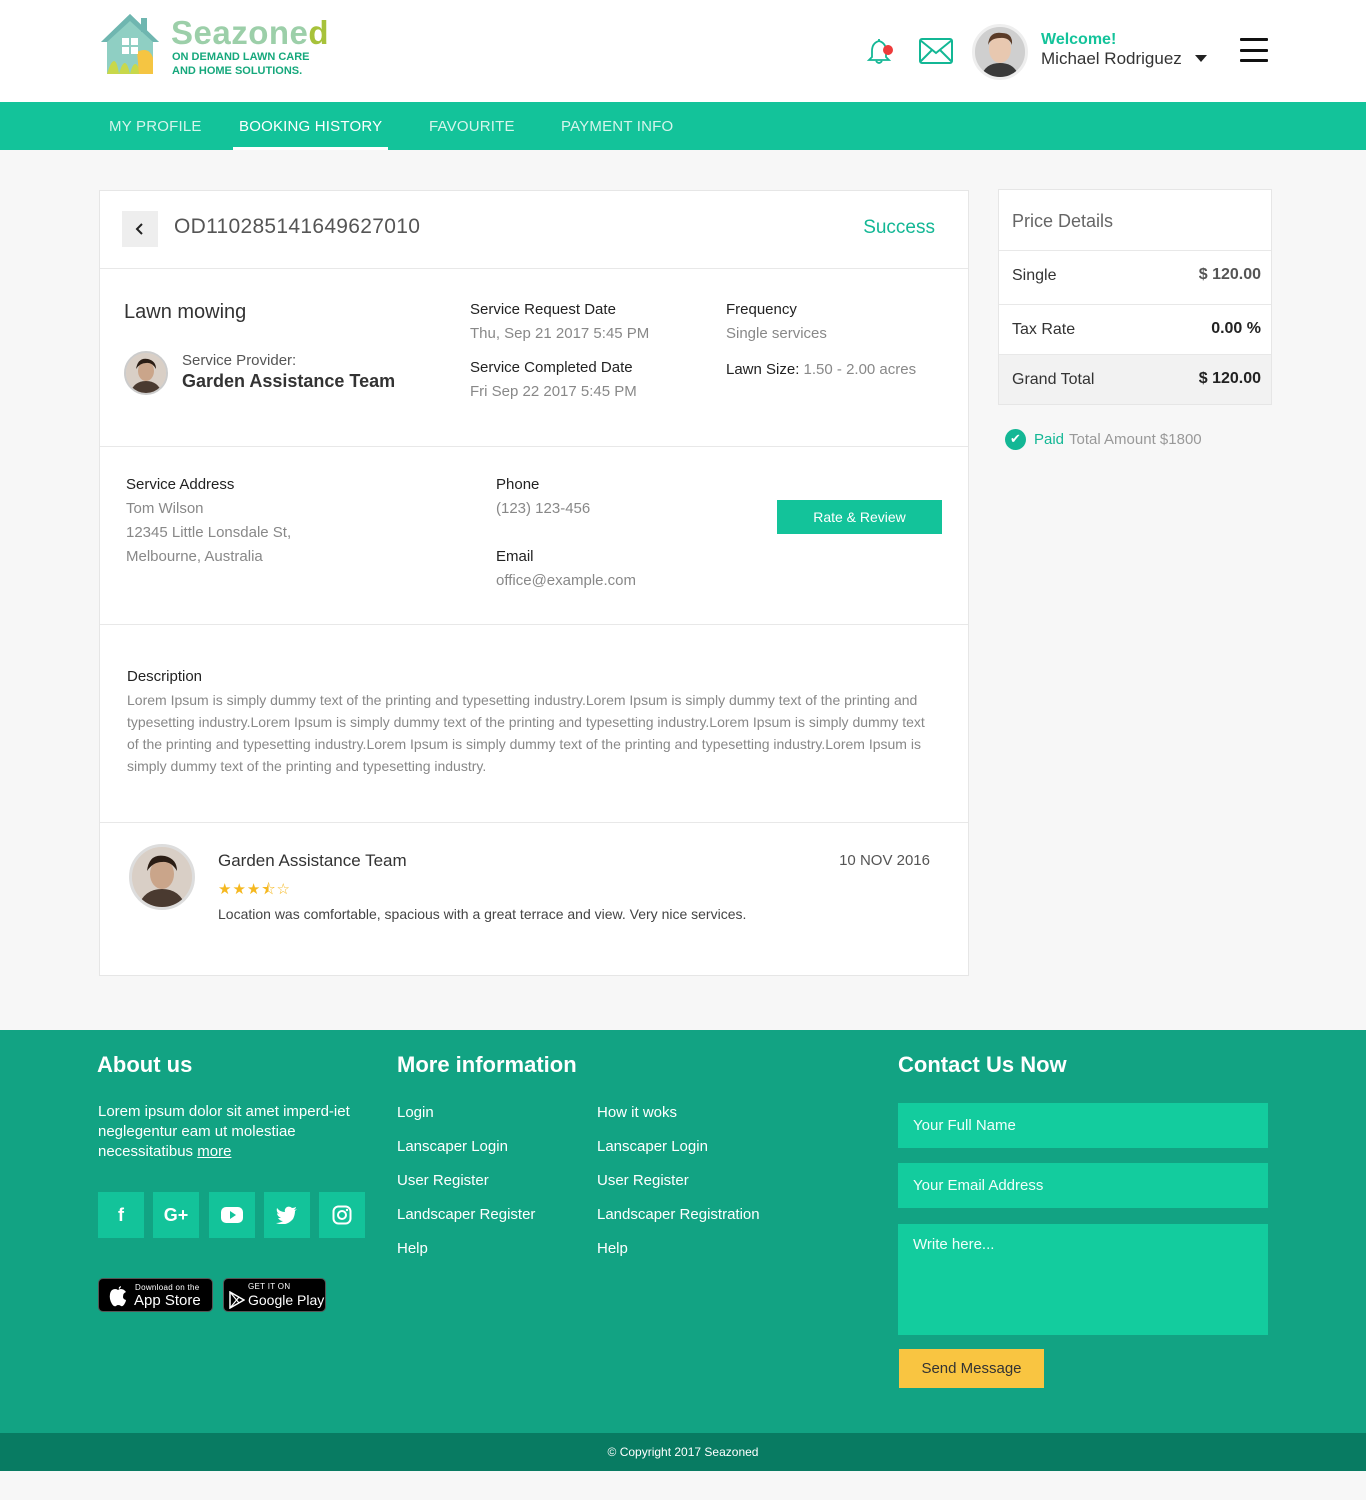  Describe the element at coordinates (1063, 221) in the screenshot. I see `price-details-title: Price Details` at that location.